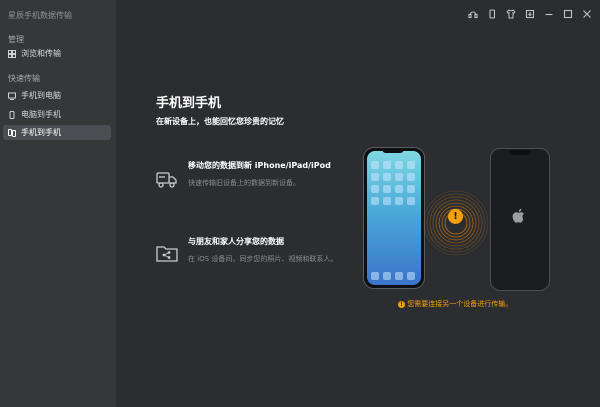 This screenshot has width=600, height=407. Describe the element at coordinates (586, 13) in the screenshot. I see `close-icon` at that location.